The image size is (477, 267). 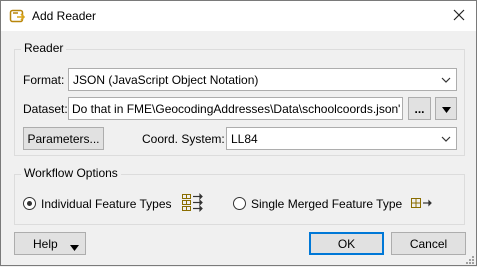 What do you see at coordinates (326, 204) in the screenshot?
I see `single-merged-feature-type-label: Single Merged Feature Type` at bounding box center [326, 204].